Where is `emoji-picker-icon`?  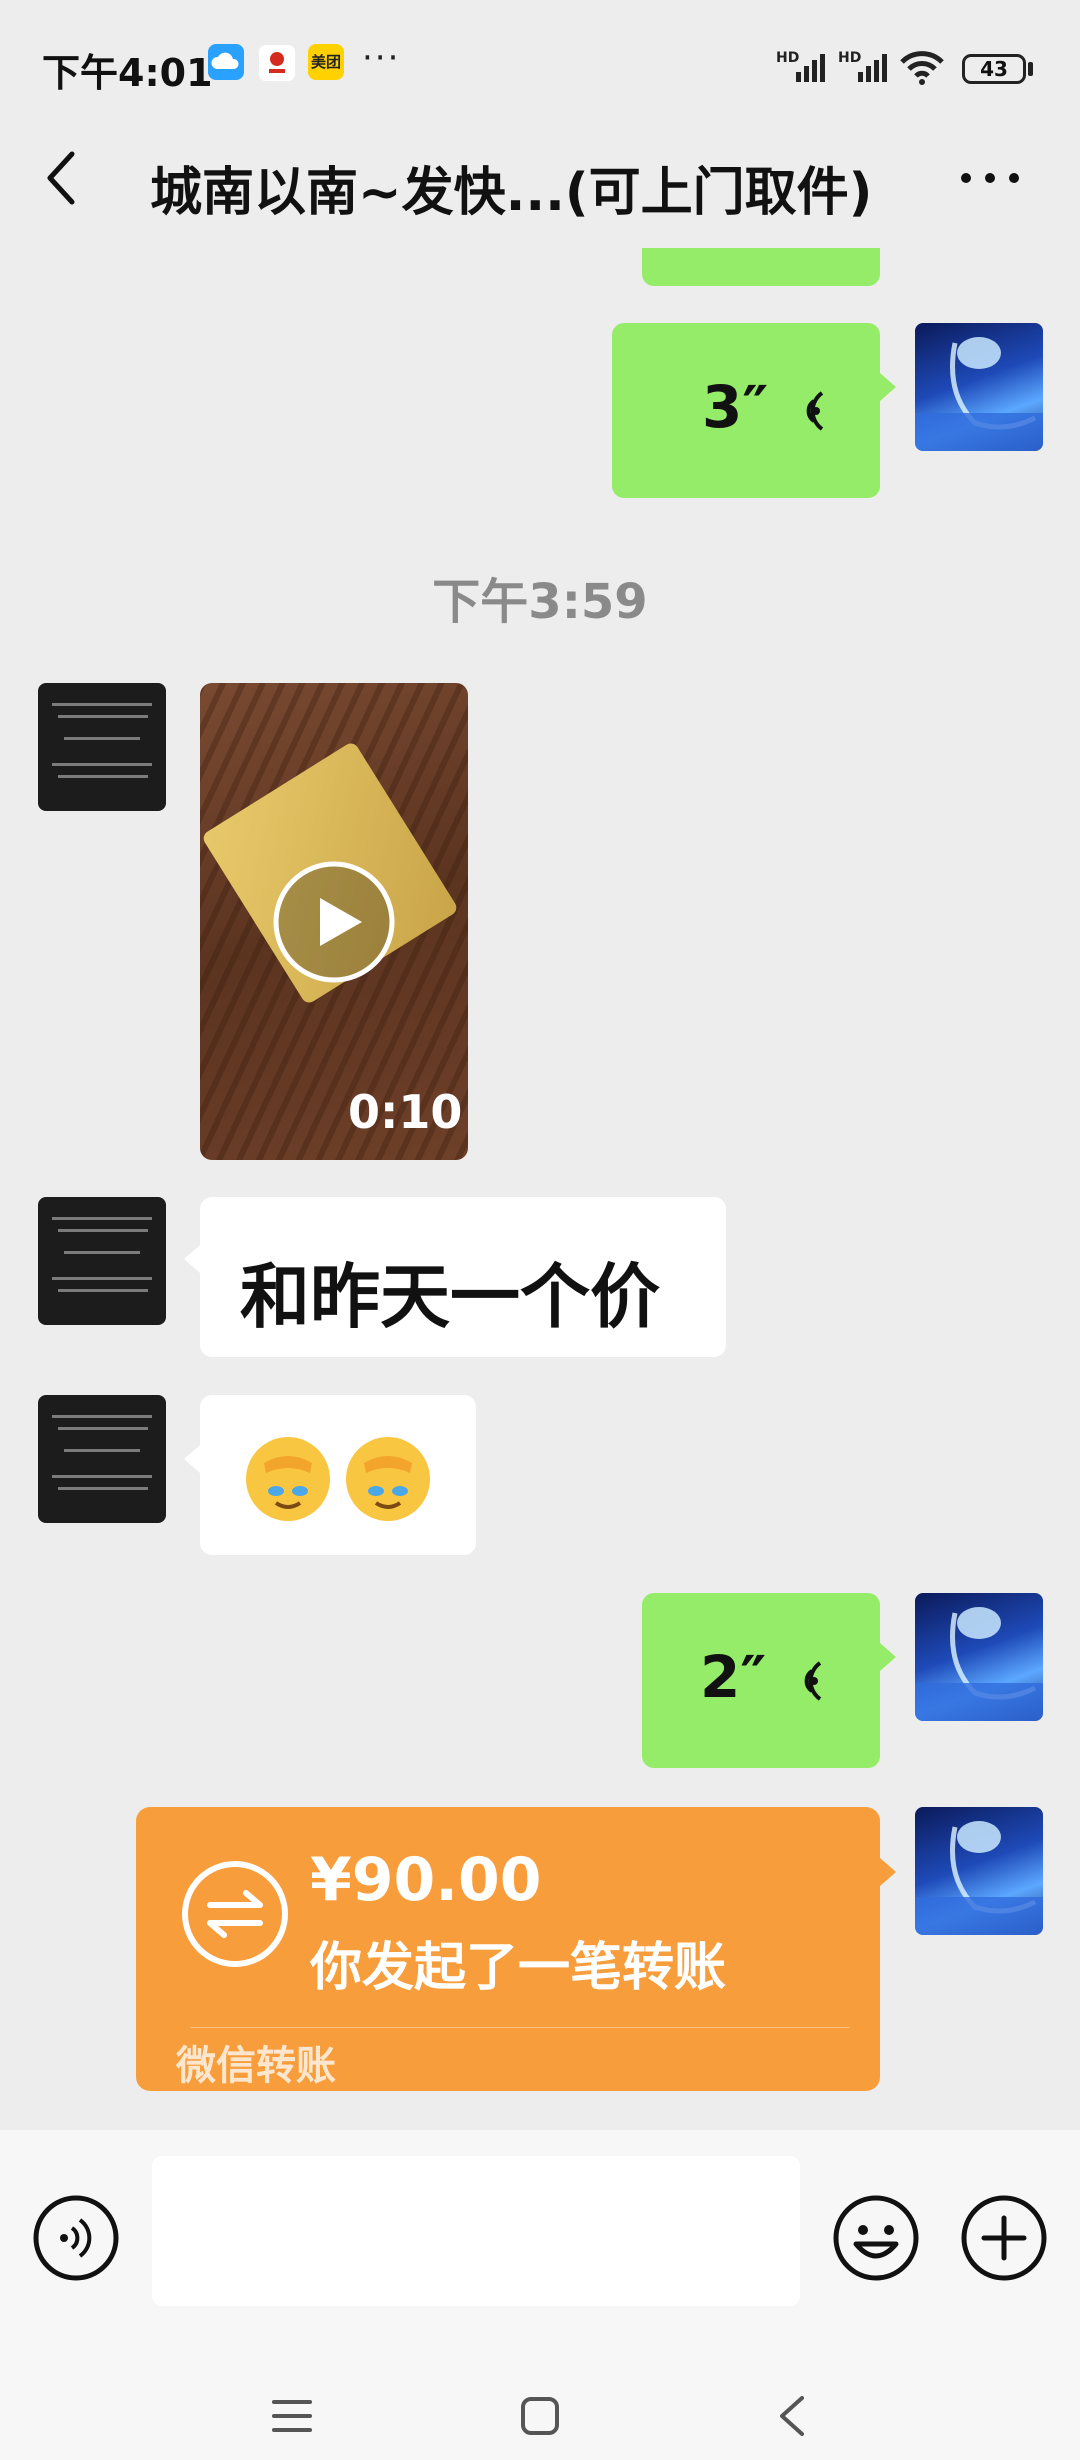 emoji-picker-icon is located at coordinates (876, 2238).